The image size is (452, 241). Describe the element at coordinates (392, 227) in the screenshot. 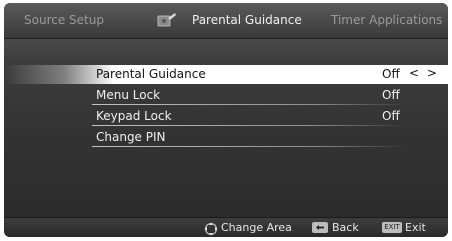

I see `exit-key-icon: EXIT` at that location.